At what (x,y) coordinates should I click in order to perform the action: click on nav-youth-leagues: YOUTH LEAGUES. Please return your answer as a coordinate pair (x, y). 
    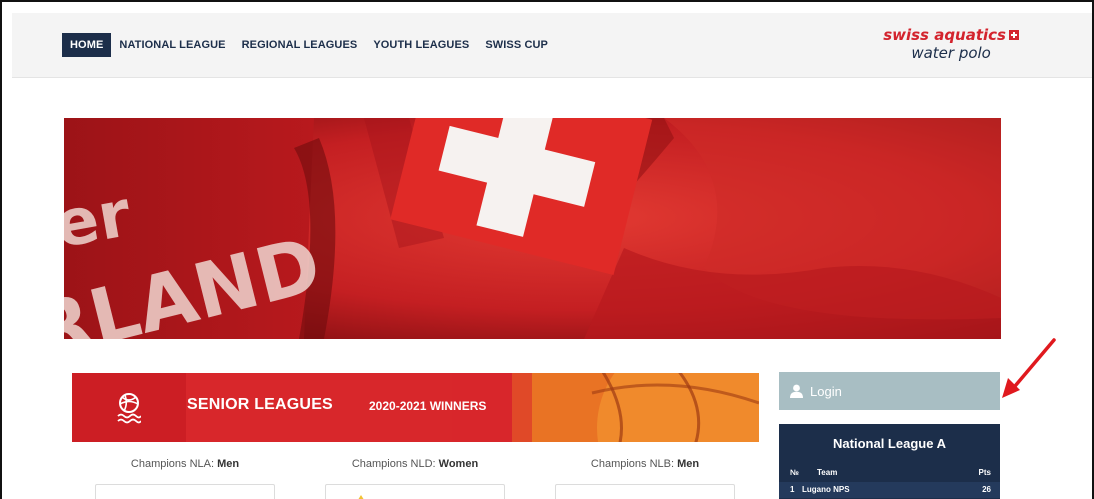
    Looking at the image, I should click on (421, 45).